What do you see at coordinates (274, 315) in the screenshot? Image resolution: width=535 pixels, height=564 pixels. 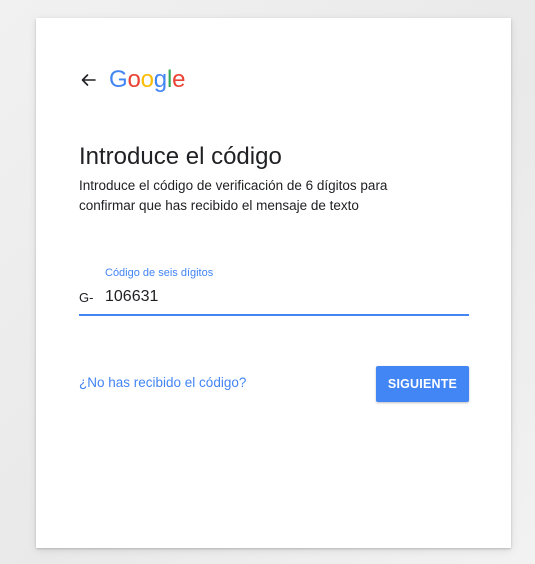 I see `field-underline` at bounding box center [274, 315].